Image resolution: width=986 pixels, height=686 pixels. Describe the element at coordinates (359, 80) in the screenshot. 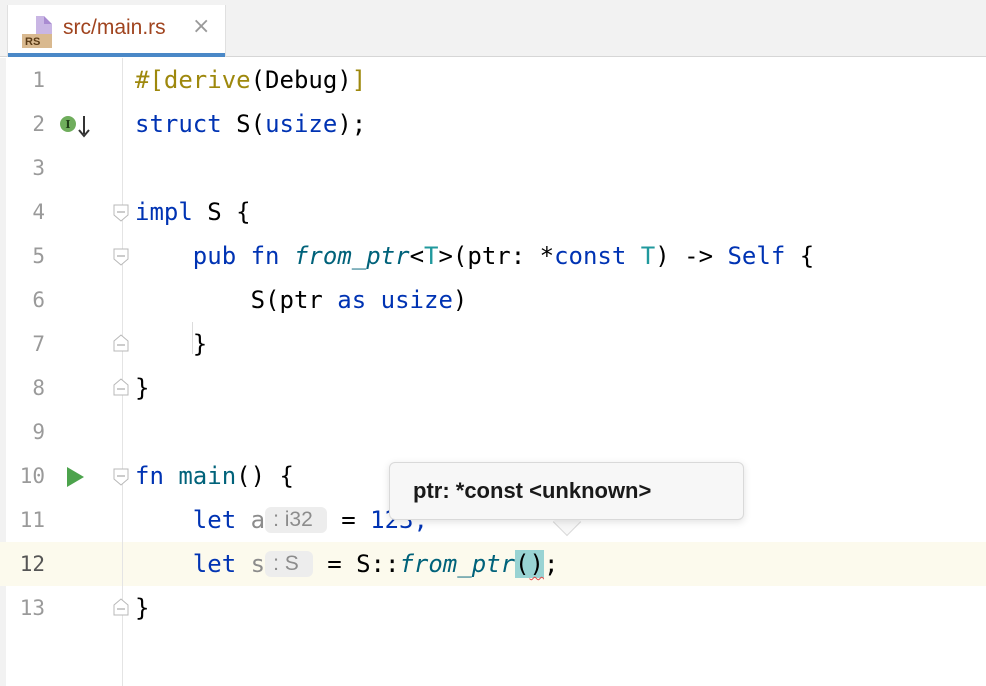

I see `attribute-close: ]` at that location.